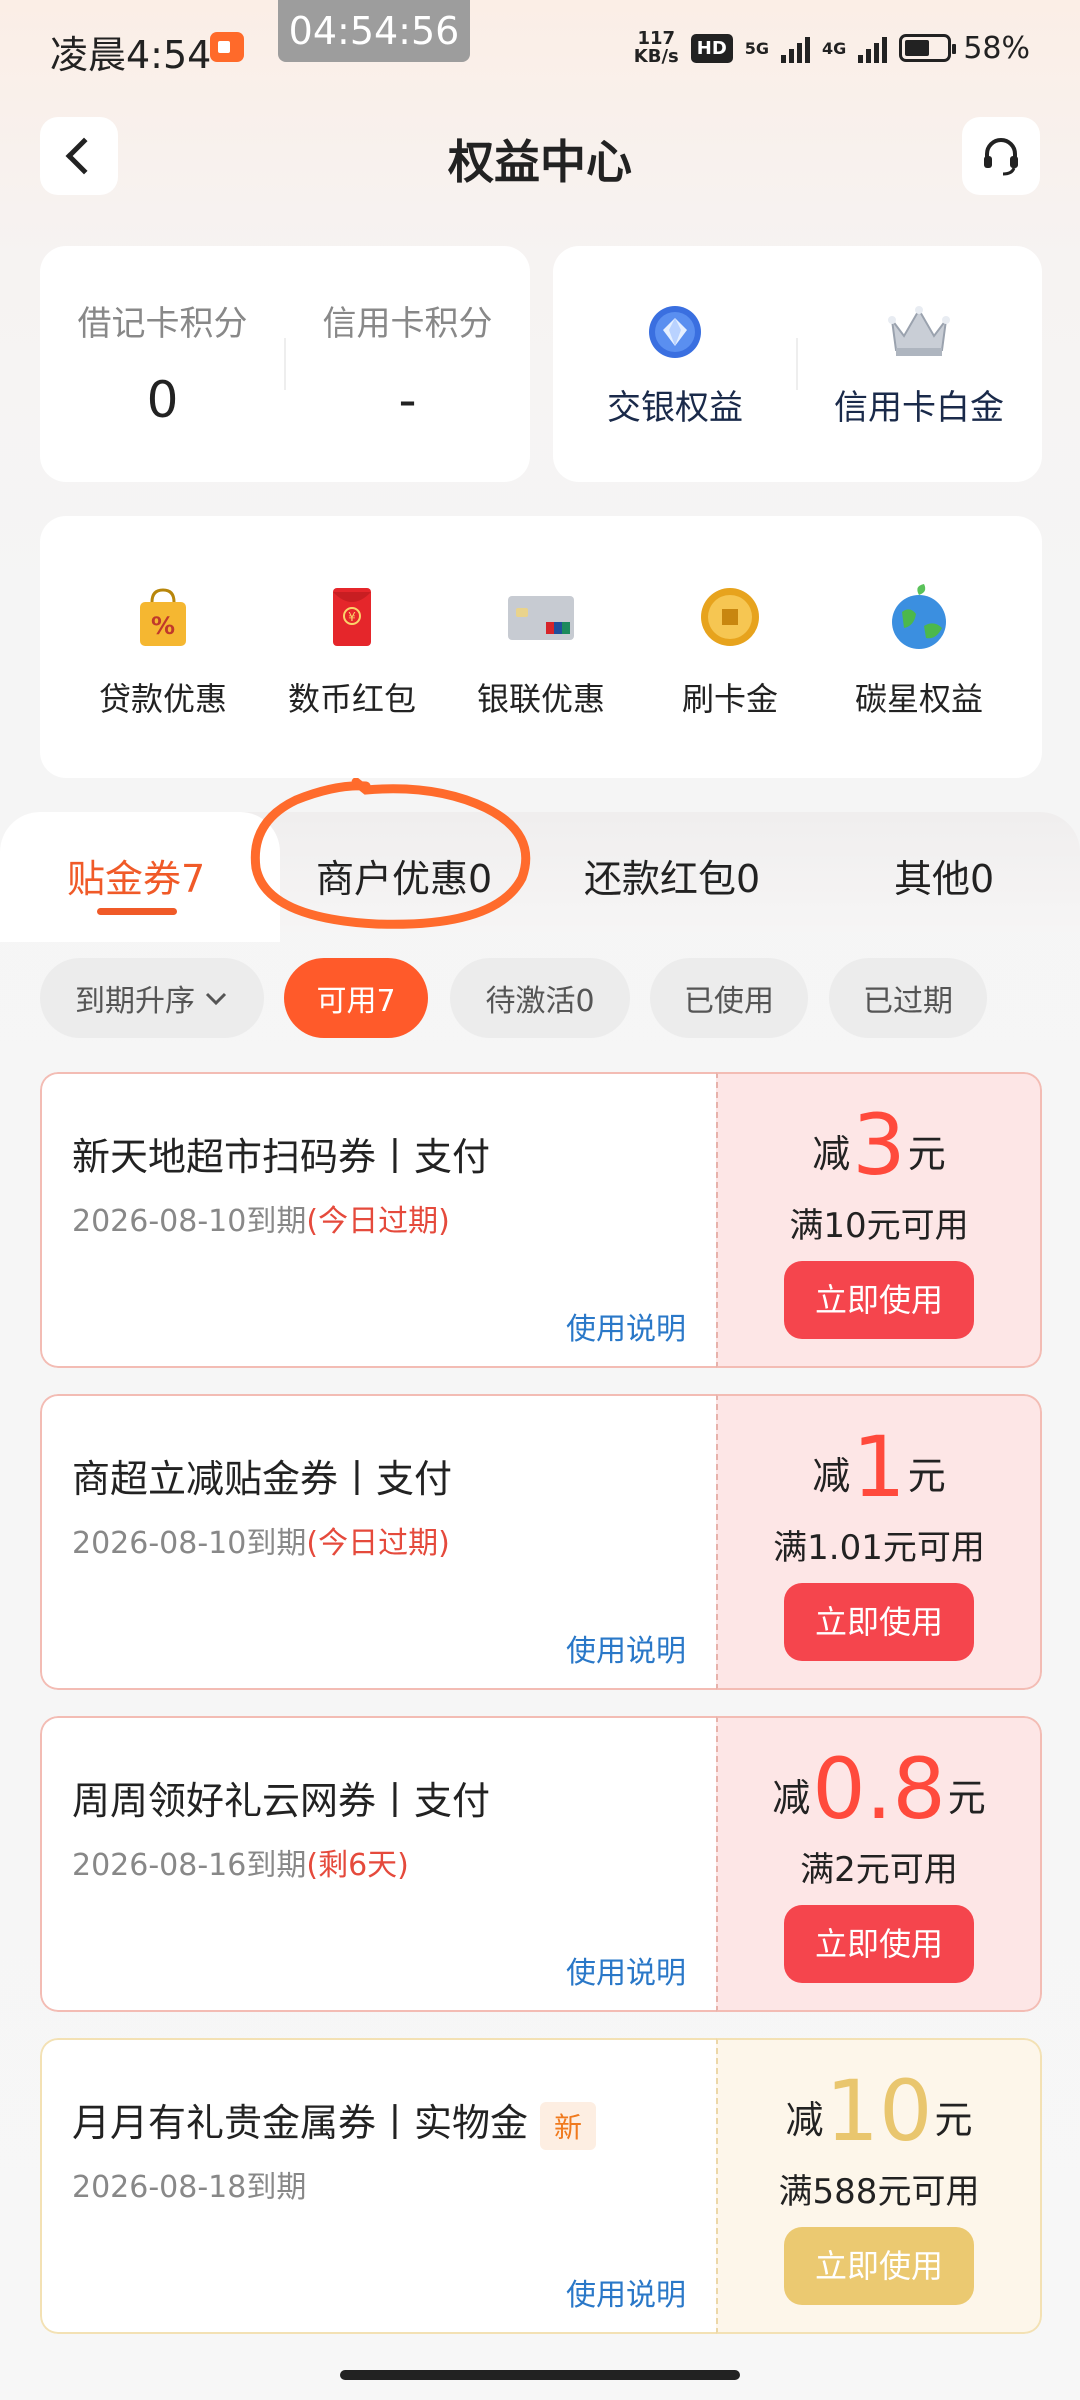 Image resolution: width=1080 pixels, height=2400 pixels. I want to click on bag-percent-icon: %, so click(163, 617).